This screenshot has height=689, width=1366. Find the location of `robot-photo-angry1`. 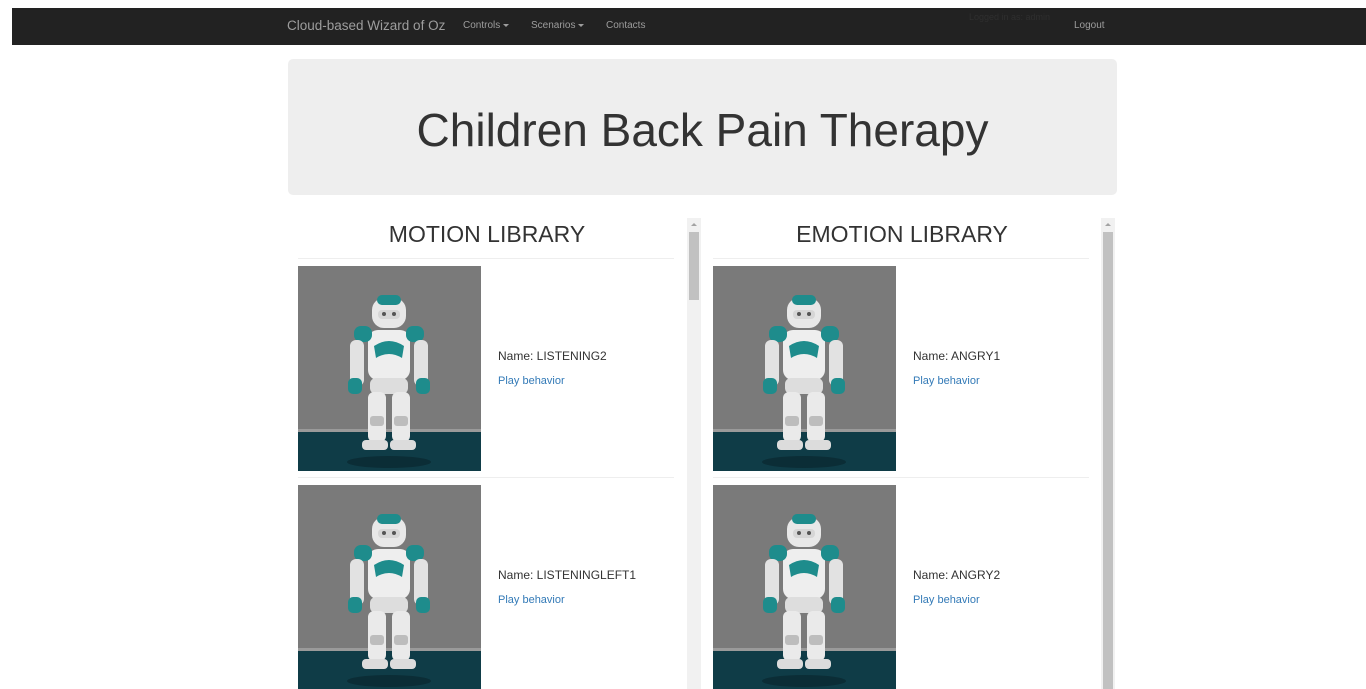

robot-photo-angry1 is located at coordinates (804, 368).